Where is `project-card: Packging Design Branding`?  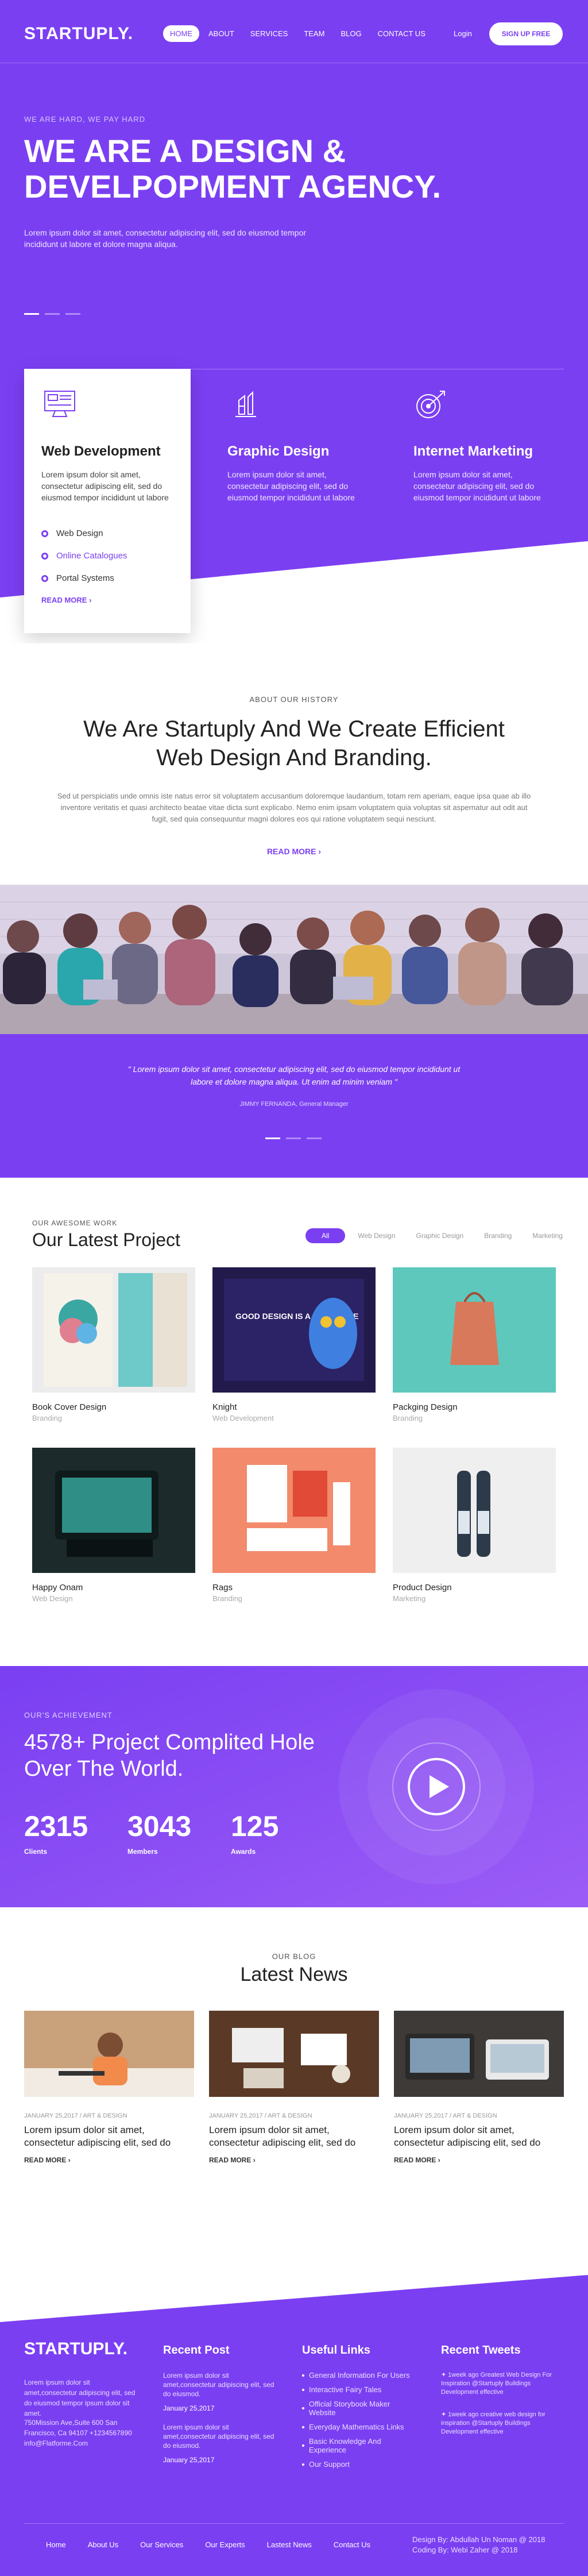 project-card: Packging Design Branding is located at coordinates (474, 1344).